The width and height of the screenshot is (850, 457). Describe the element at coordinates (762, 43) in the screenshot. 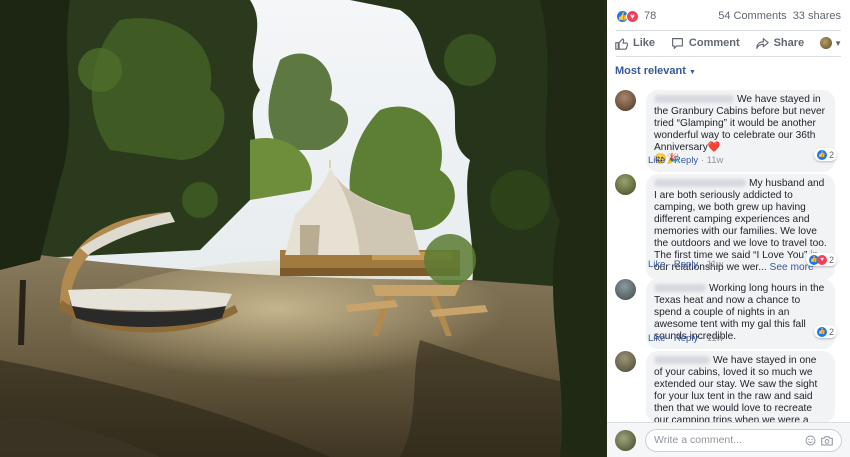

I see `share-arrow-icon` at that location.